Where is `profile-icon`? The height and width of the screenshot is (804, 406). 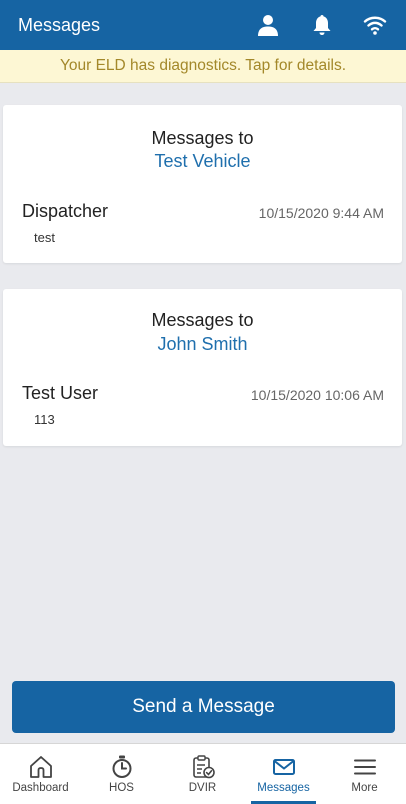 profile-icon is located at coordinates (268, 25).